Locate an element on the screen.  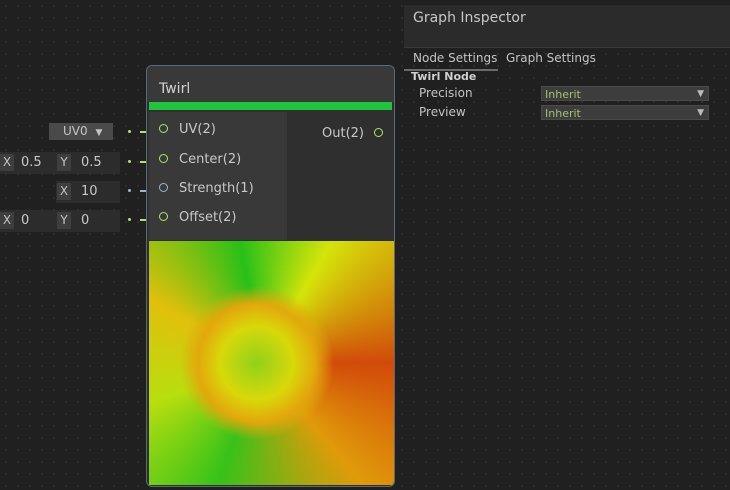
strength-input: 10 is located at coordinates (89, 191).